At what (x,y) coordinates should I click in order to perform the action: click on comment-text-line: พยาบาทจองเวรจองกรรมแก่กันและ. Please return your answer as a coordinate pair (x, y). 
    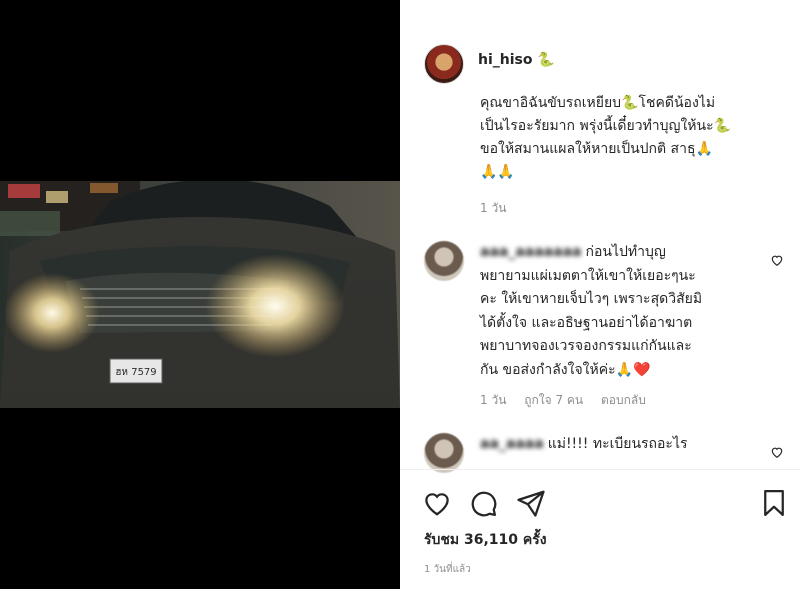
    Looking at the image, I should click on (586, 346).